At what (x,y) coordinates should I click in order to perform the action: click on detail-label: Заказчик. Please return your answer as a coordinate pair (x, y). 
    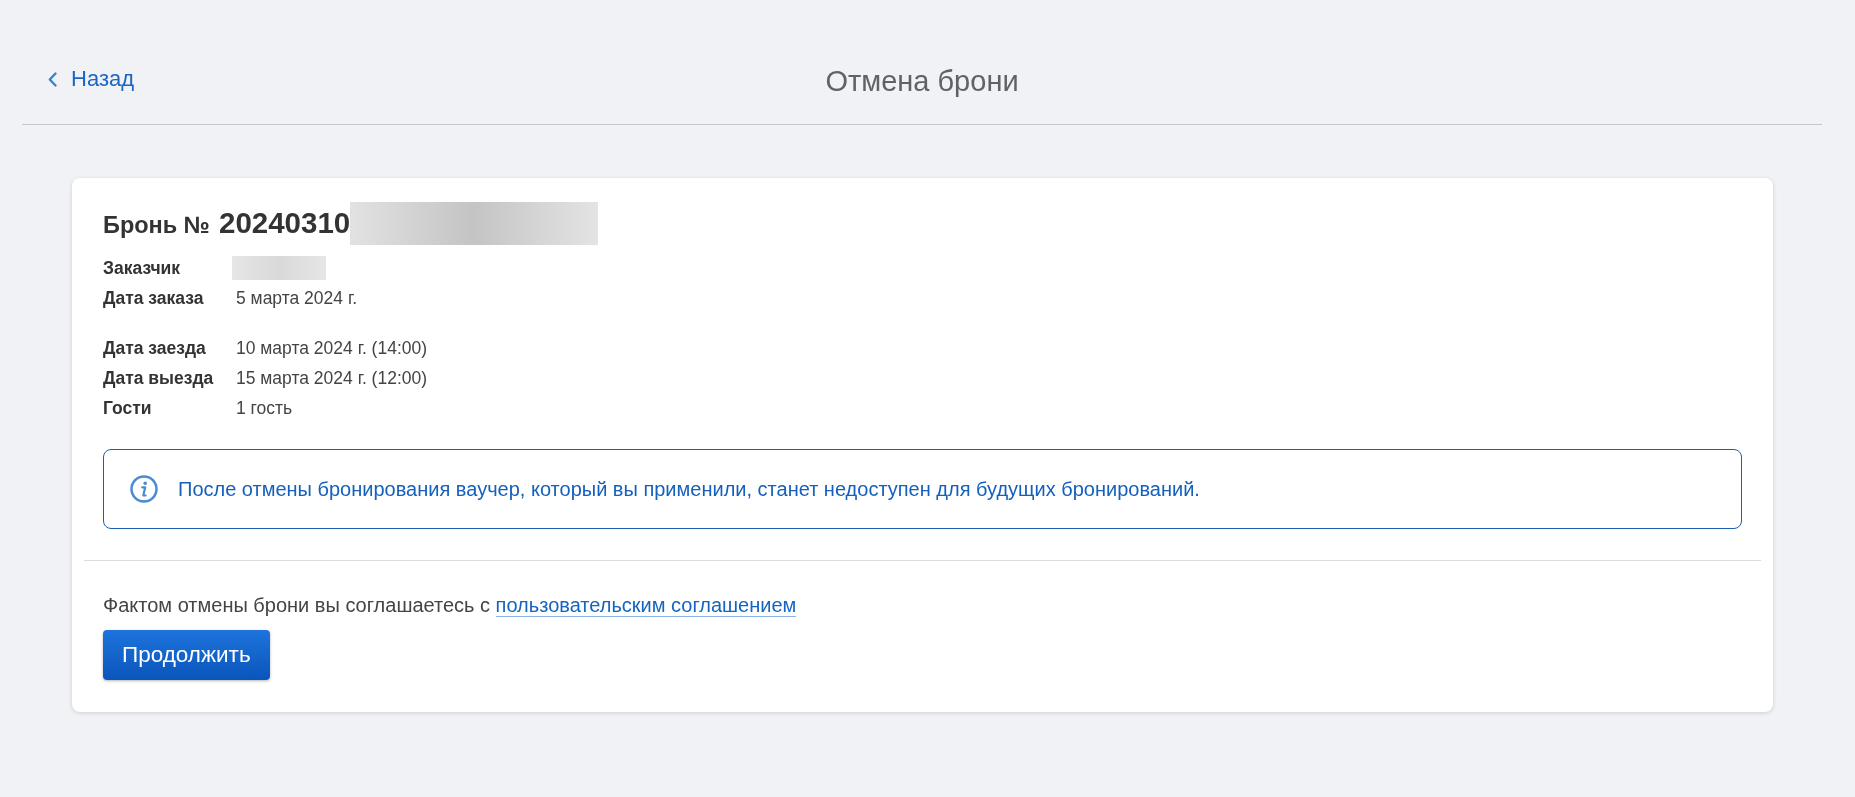
    Looking at the image, I should click on (142, 268).